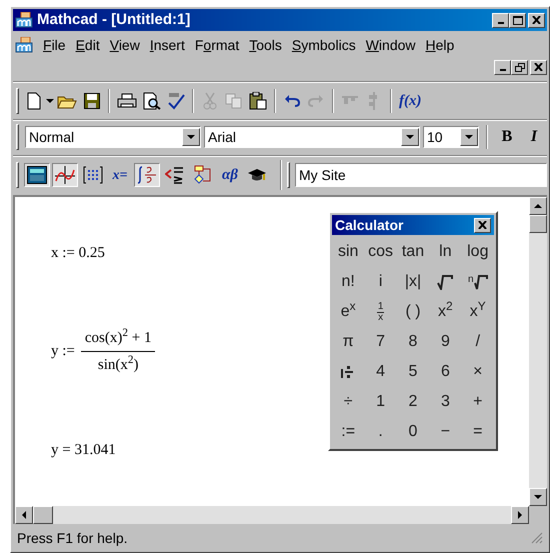  What do you see at coordinates (167, 45) in the screenshot?
I see `menu-item: Insert` at bounding box center [167, 45].